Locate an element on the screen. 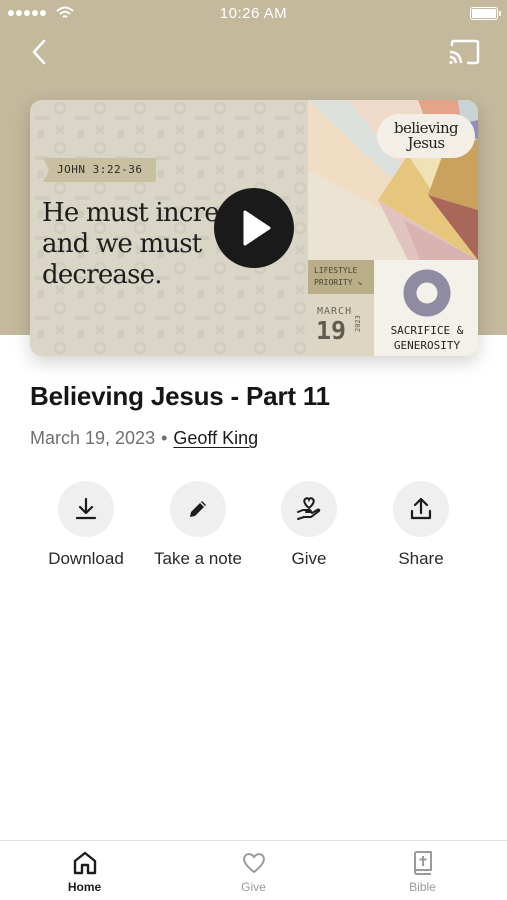 This screenshot has height=900, width=507. status-time: 10:26 AM is located at coordinates (253, 13).